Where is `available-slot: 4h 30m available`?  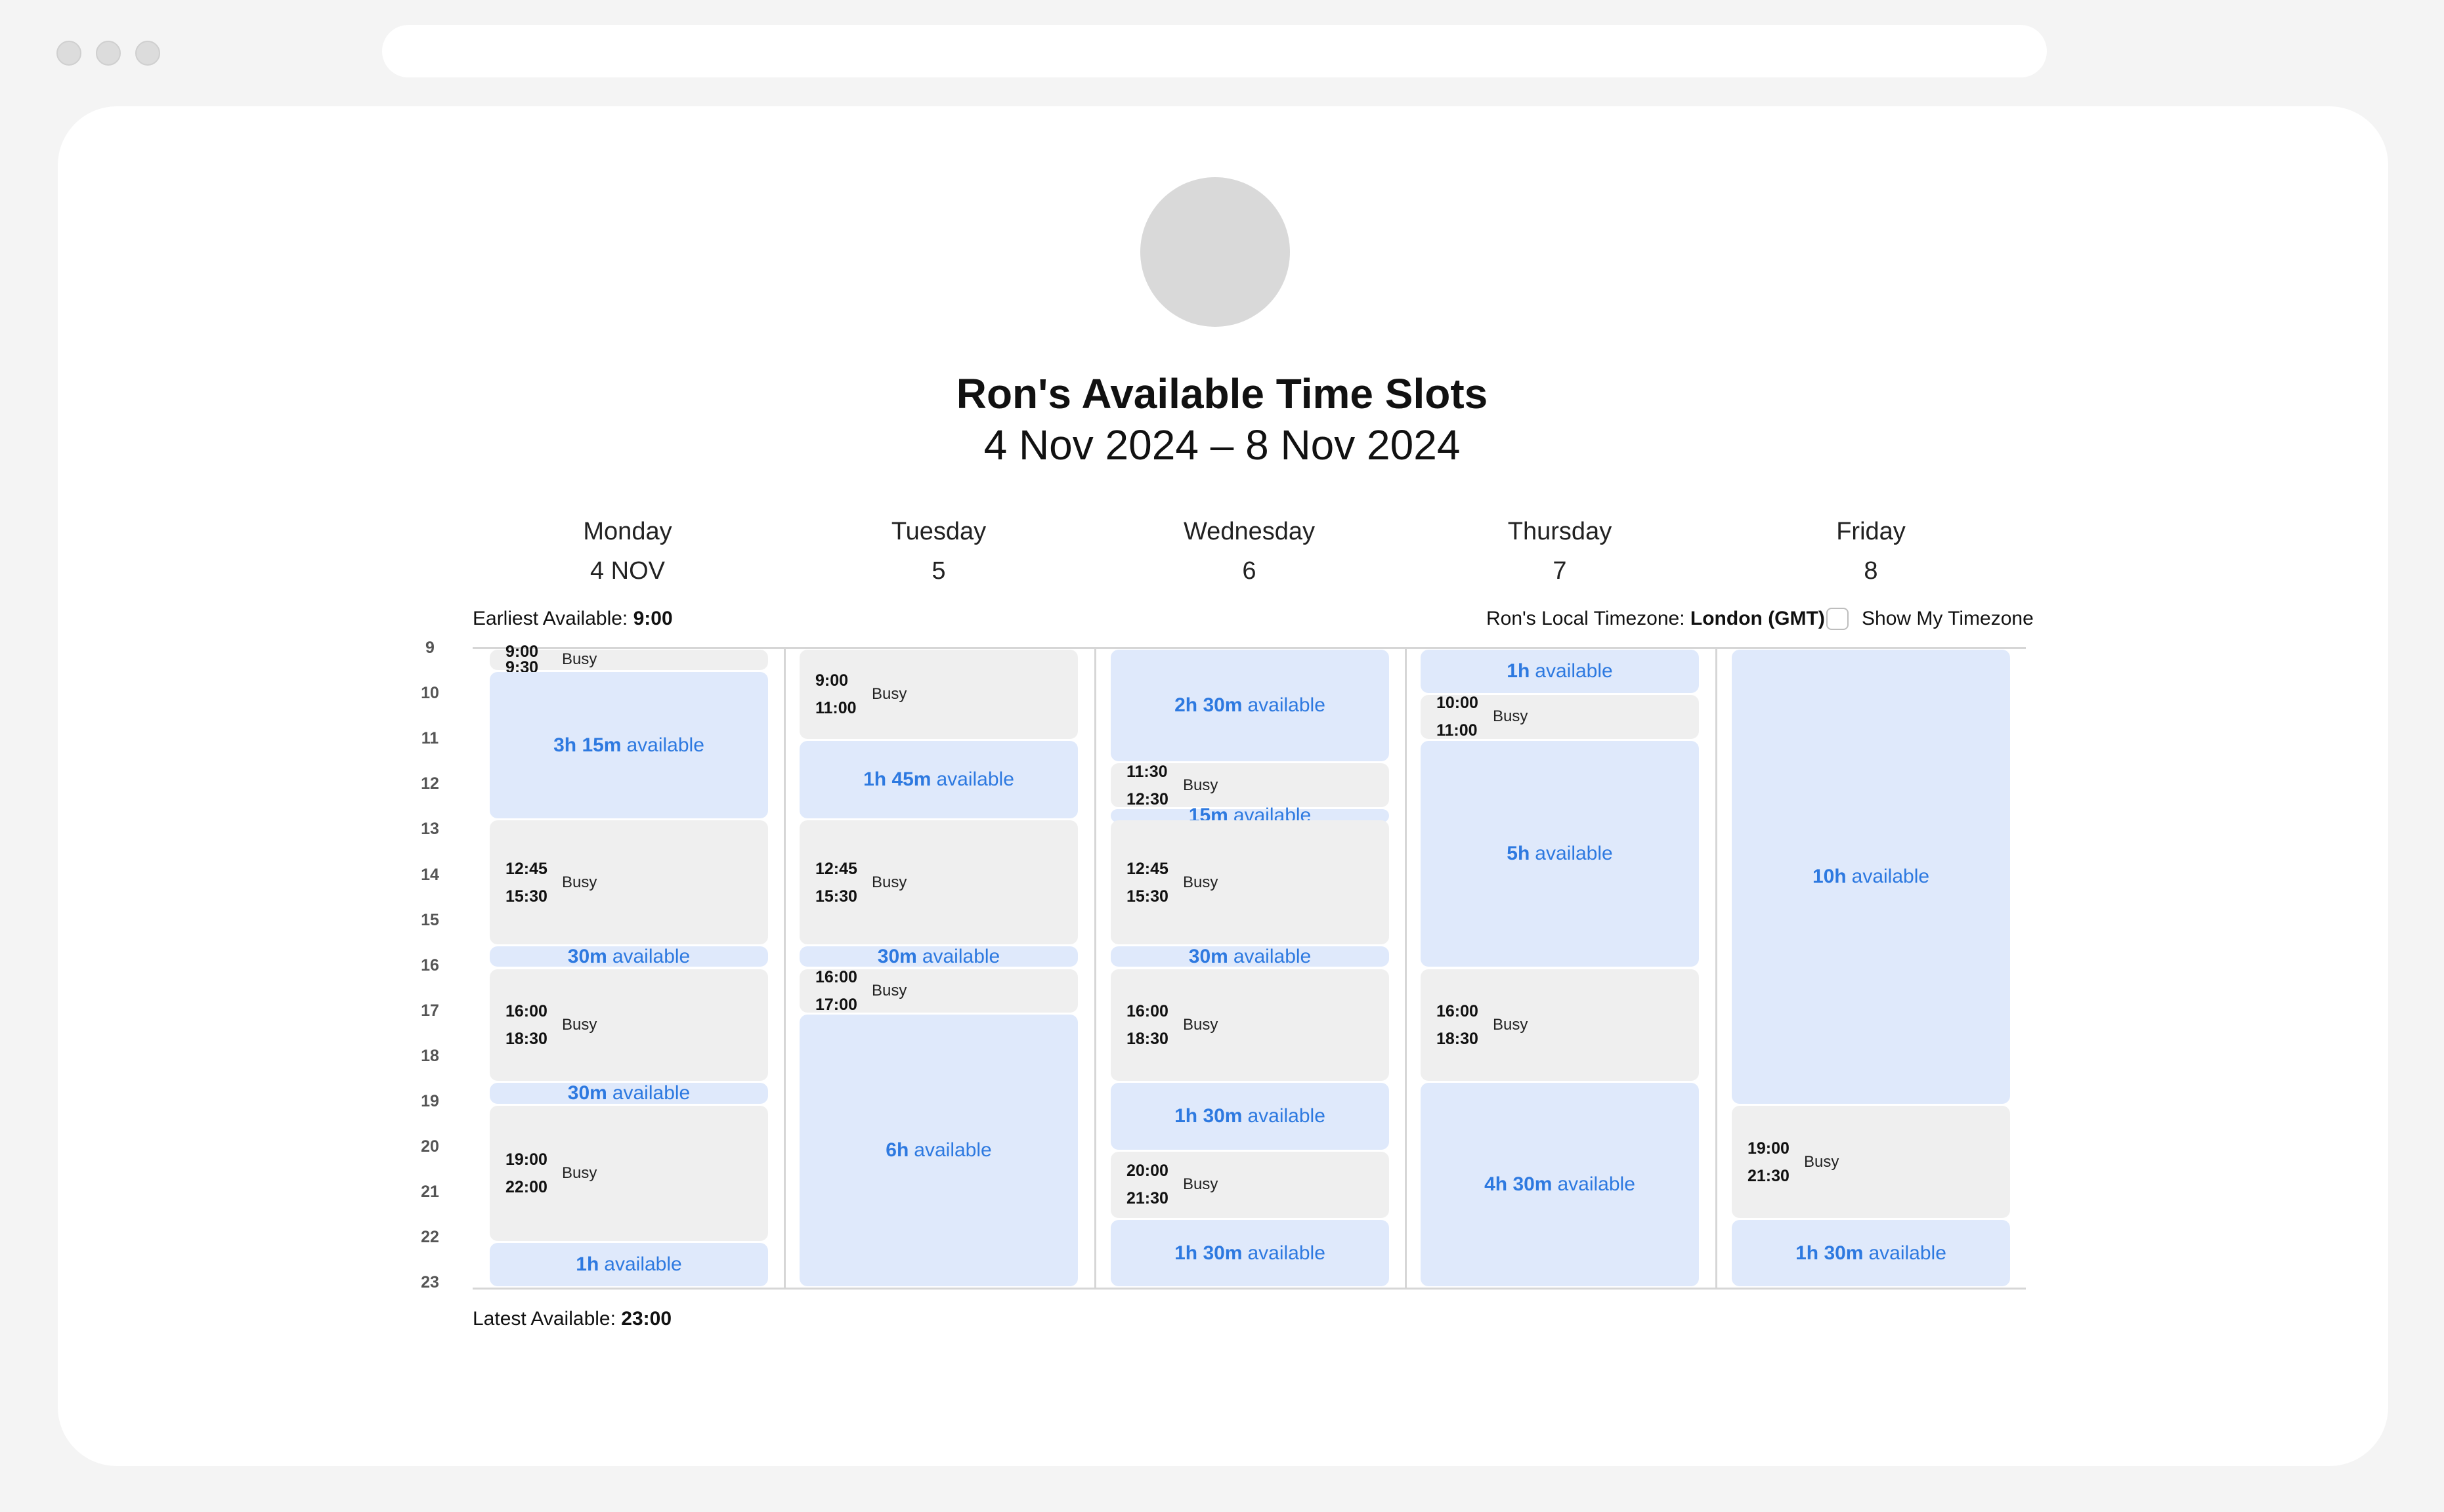 available-slot: 4h 30m available is located at coordinates (1560, 1185).